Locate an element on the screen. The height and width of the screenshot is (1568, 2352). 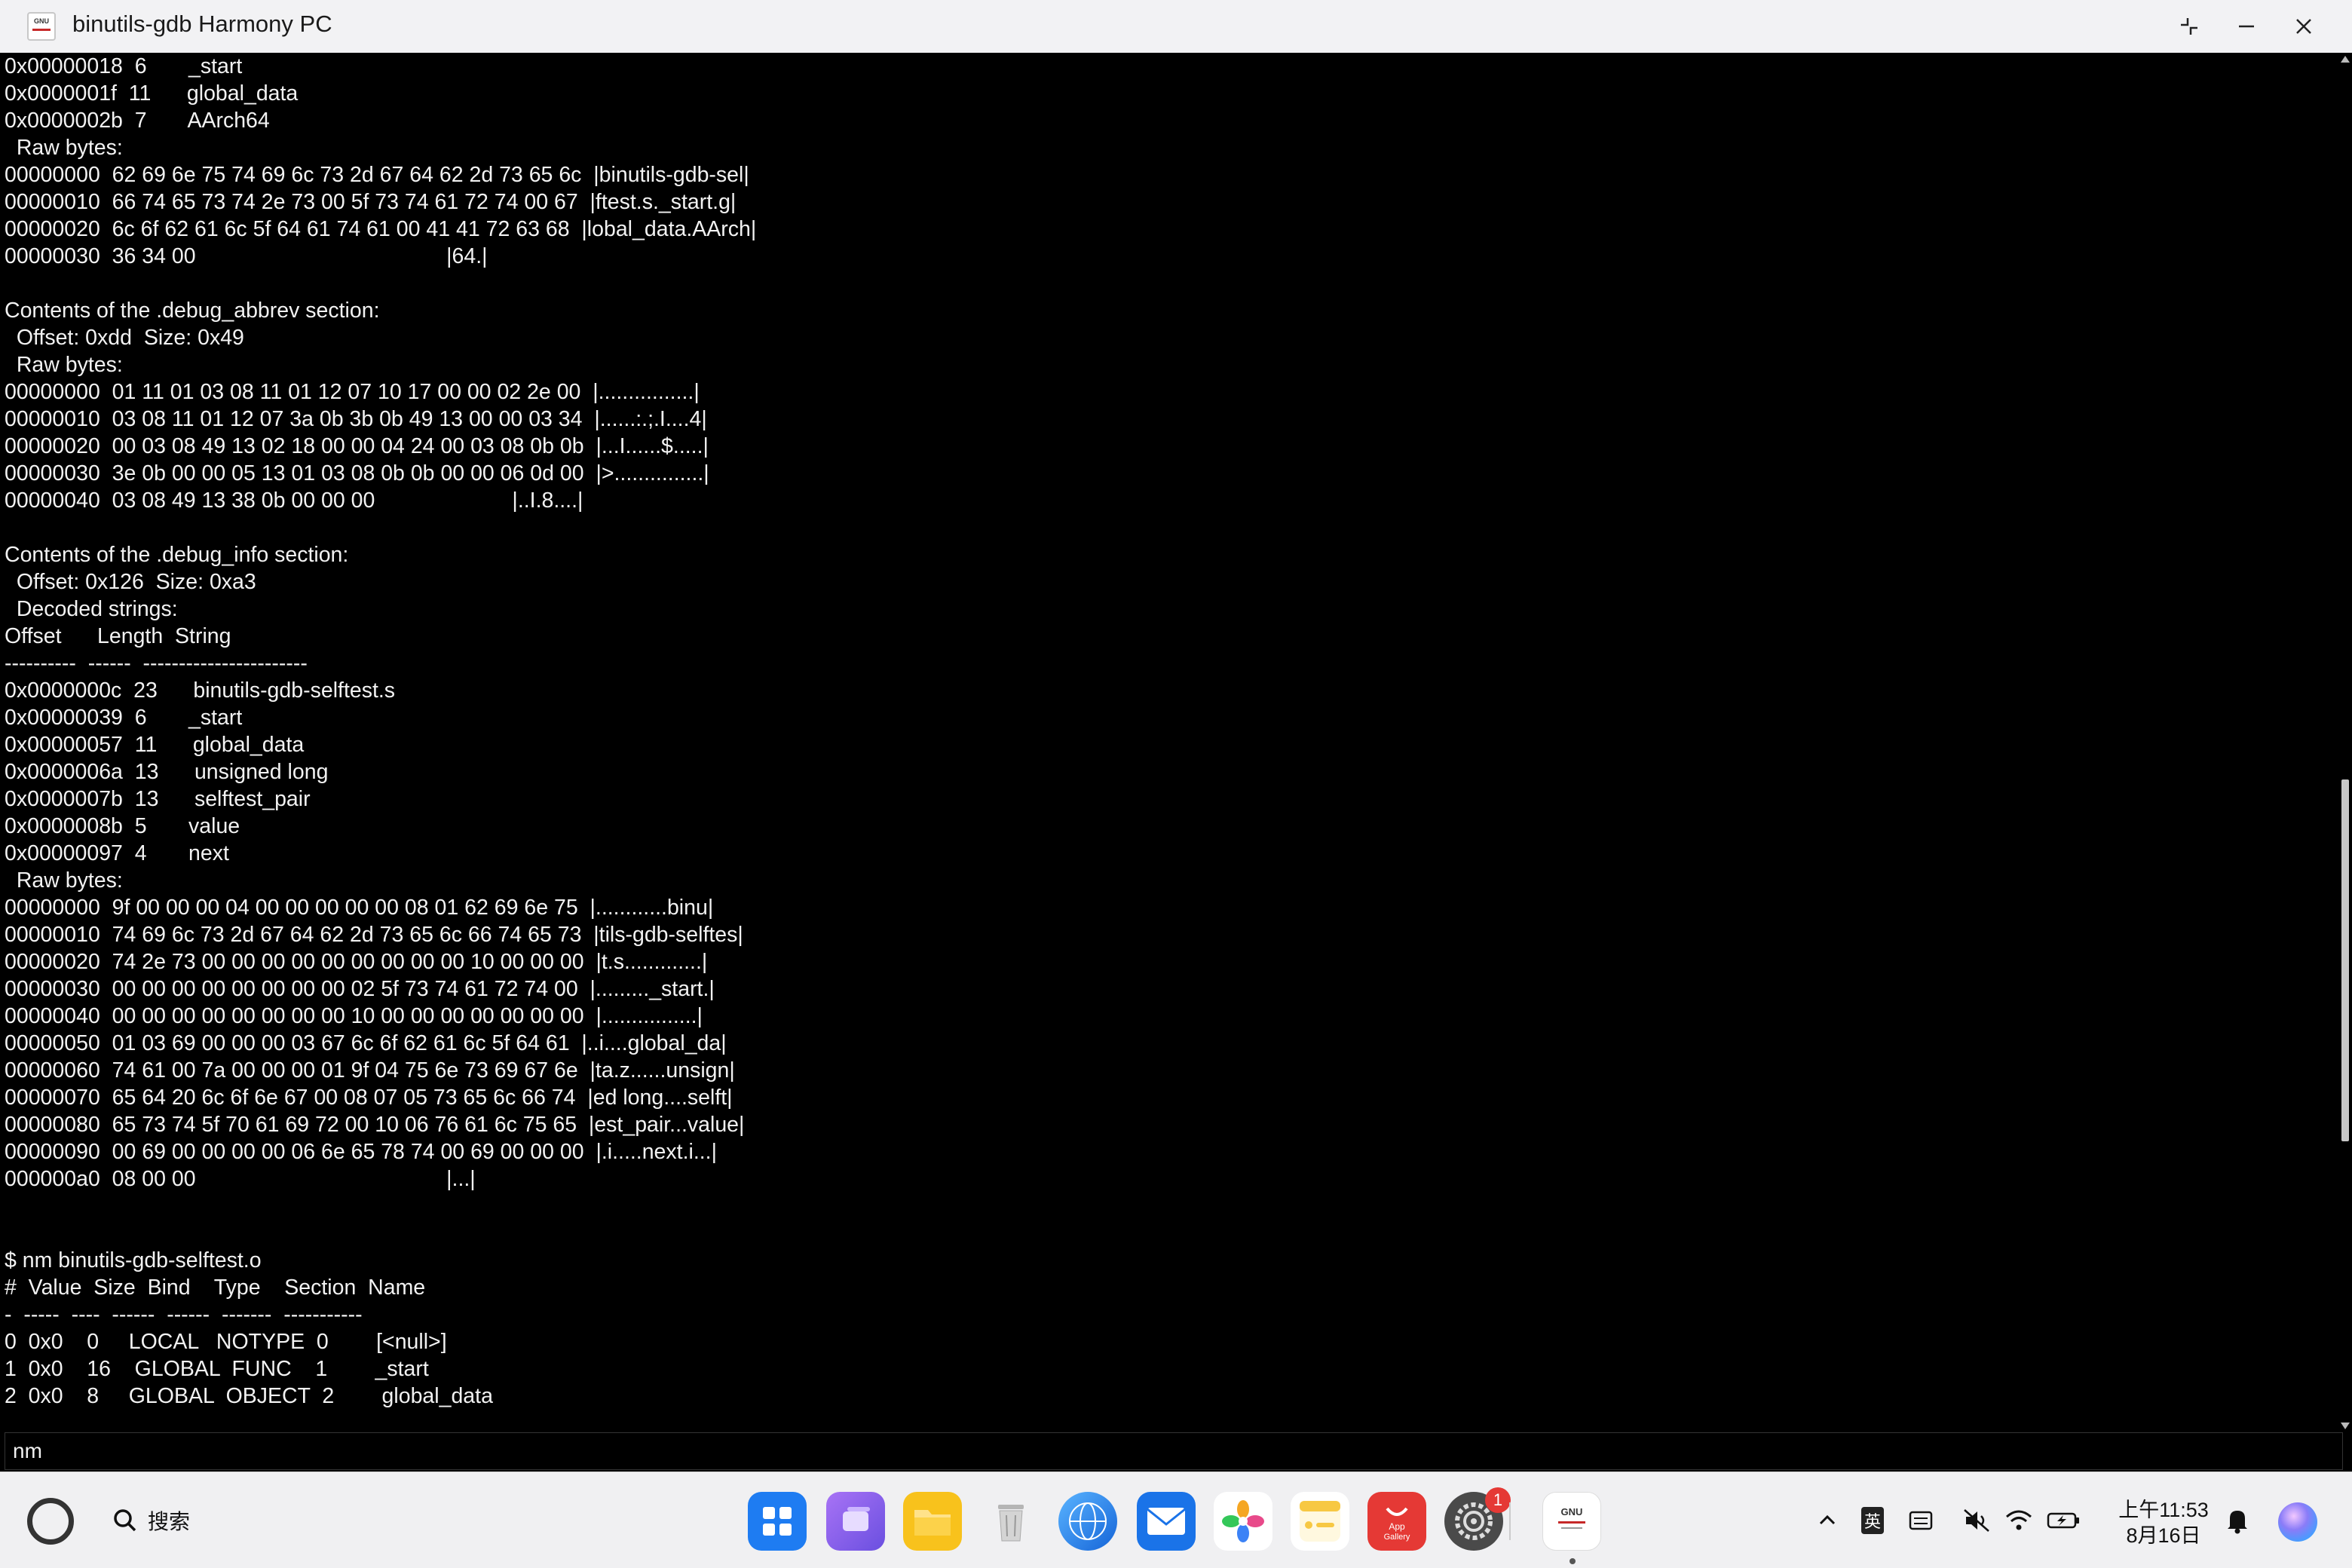
ime-indicator: 英 is located at coordinates (1872, 1520).